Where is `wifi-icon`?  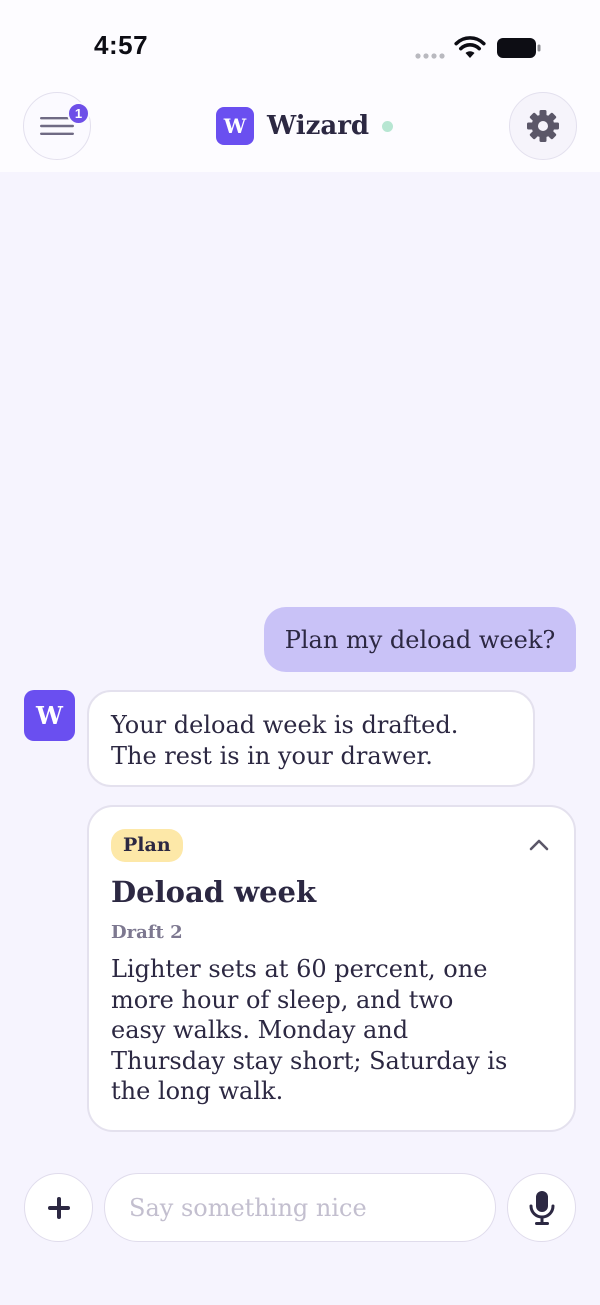
wifi-icon is located at coordinates (470, 47).